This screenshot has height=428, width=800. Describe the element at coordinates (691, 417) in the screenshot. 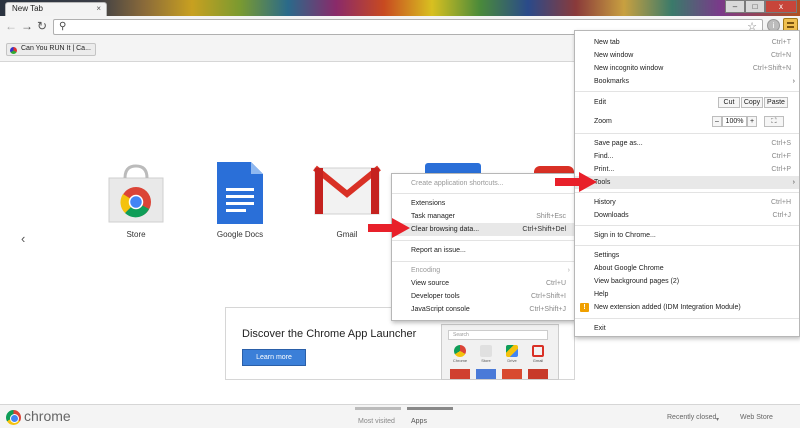

I see `recently-closed-button: Recently closed` at that location.